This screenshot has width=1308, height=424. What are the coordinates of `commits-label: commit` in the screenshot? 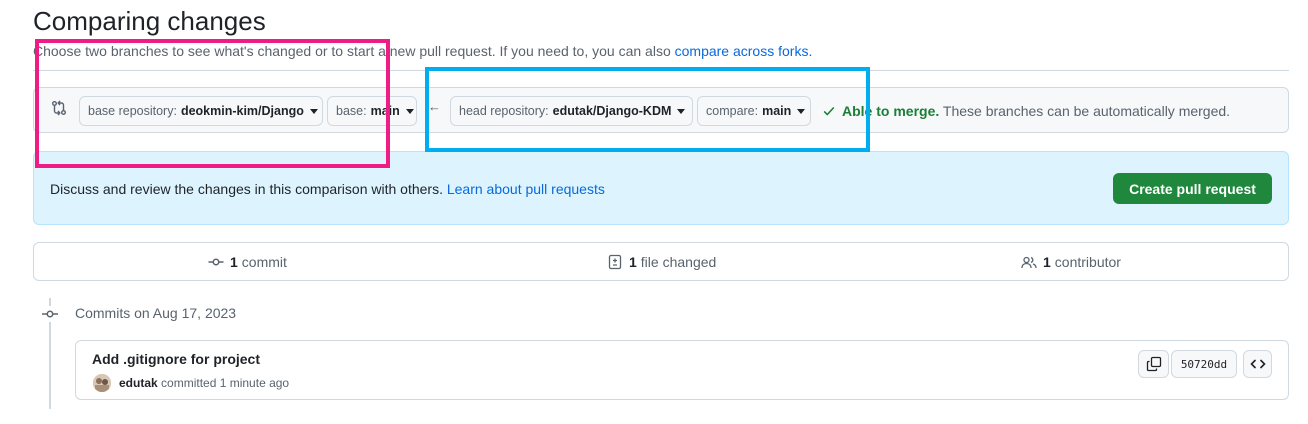 It's located at (264, 262).